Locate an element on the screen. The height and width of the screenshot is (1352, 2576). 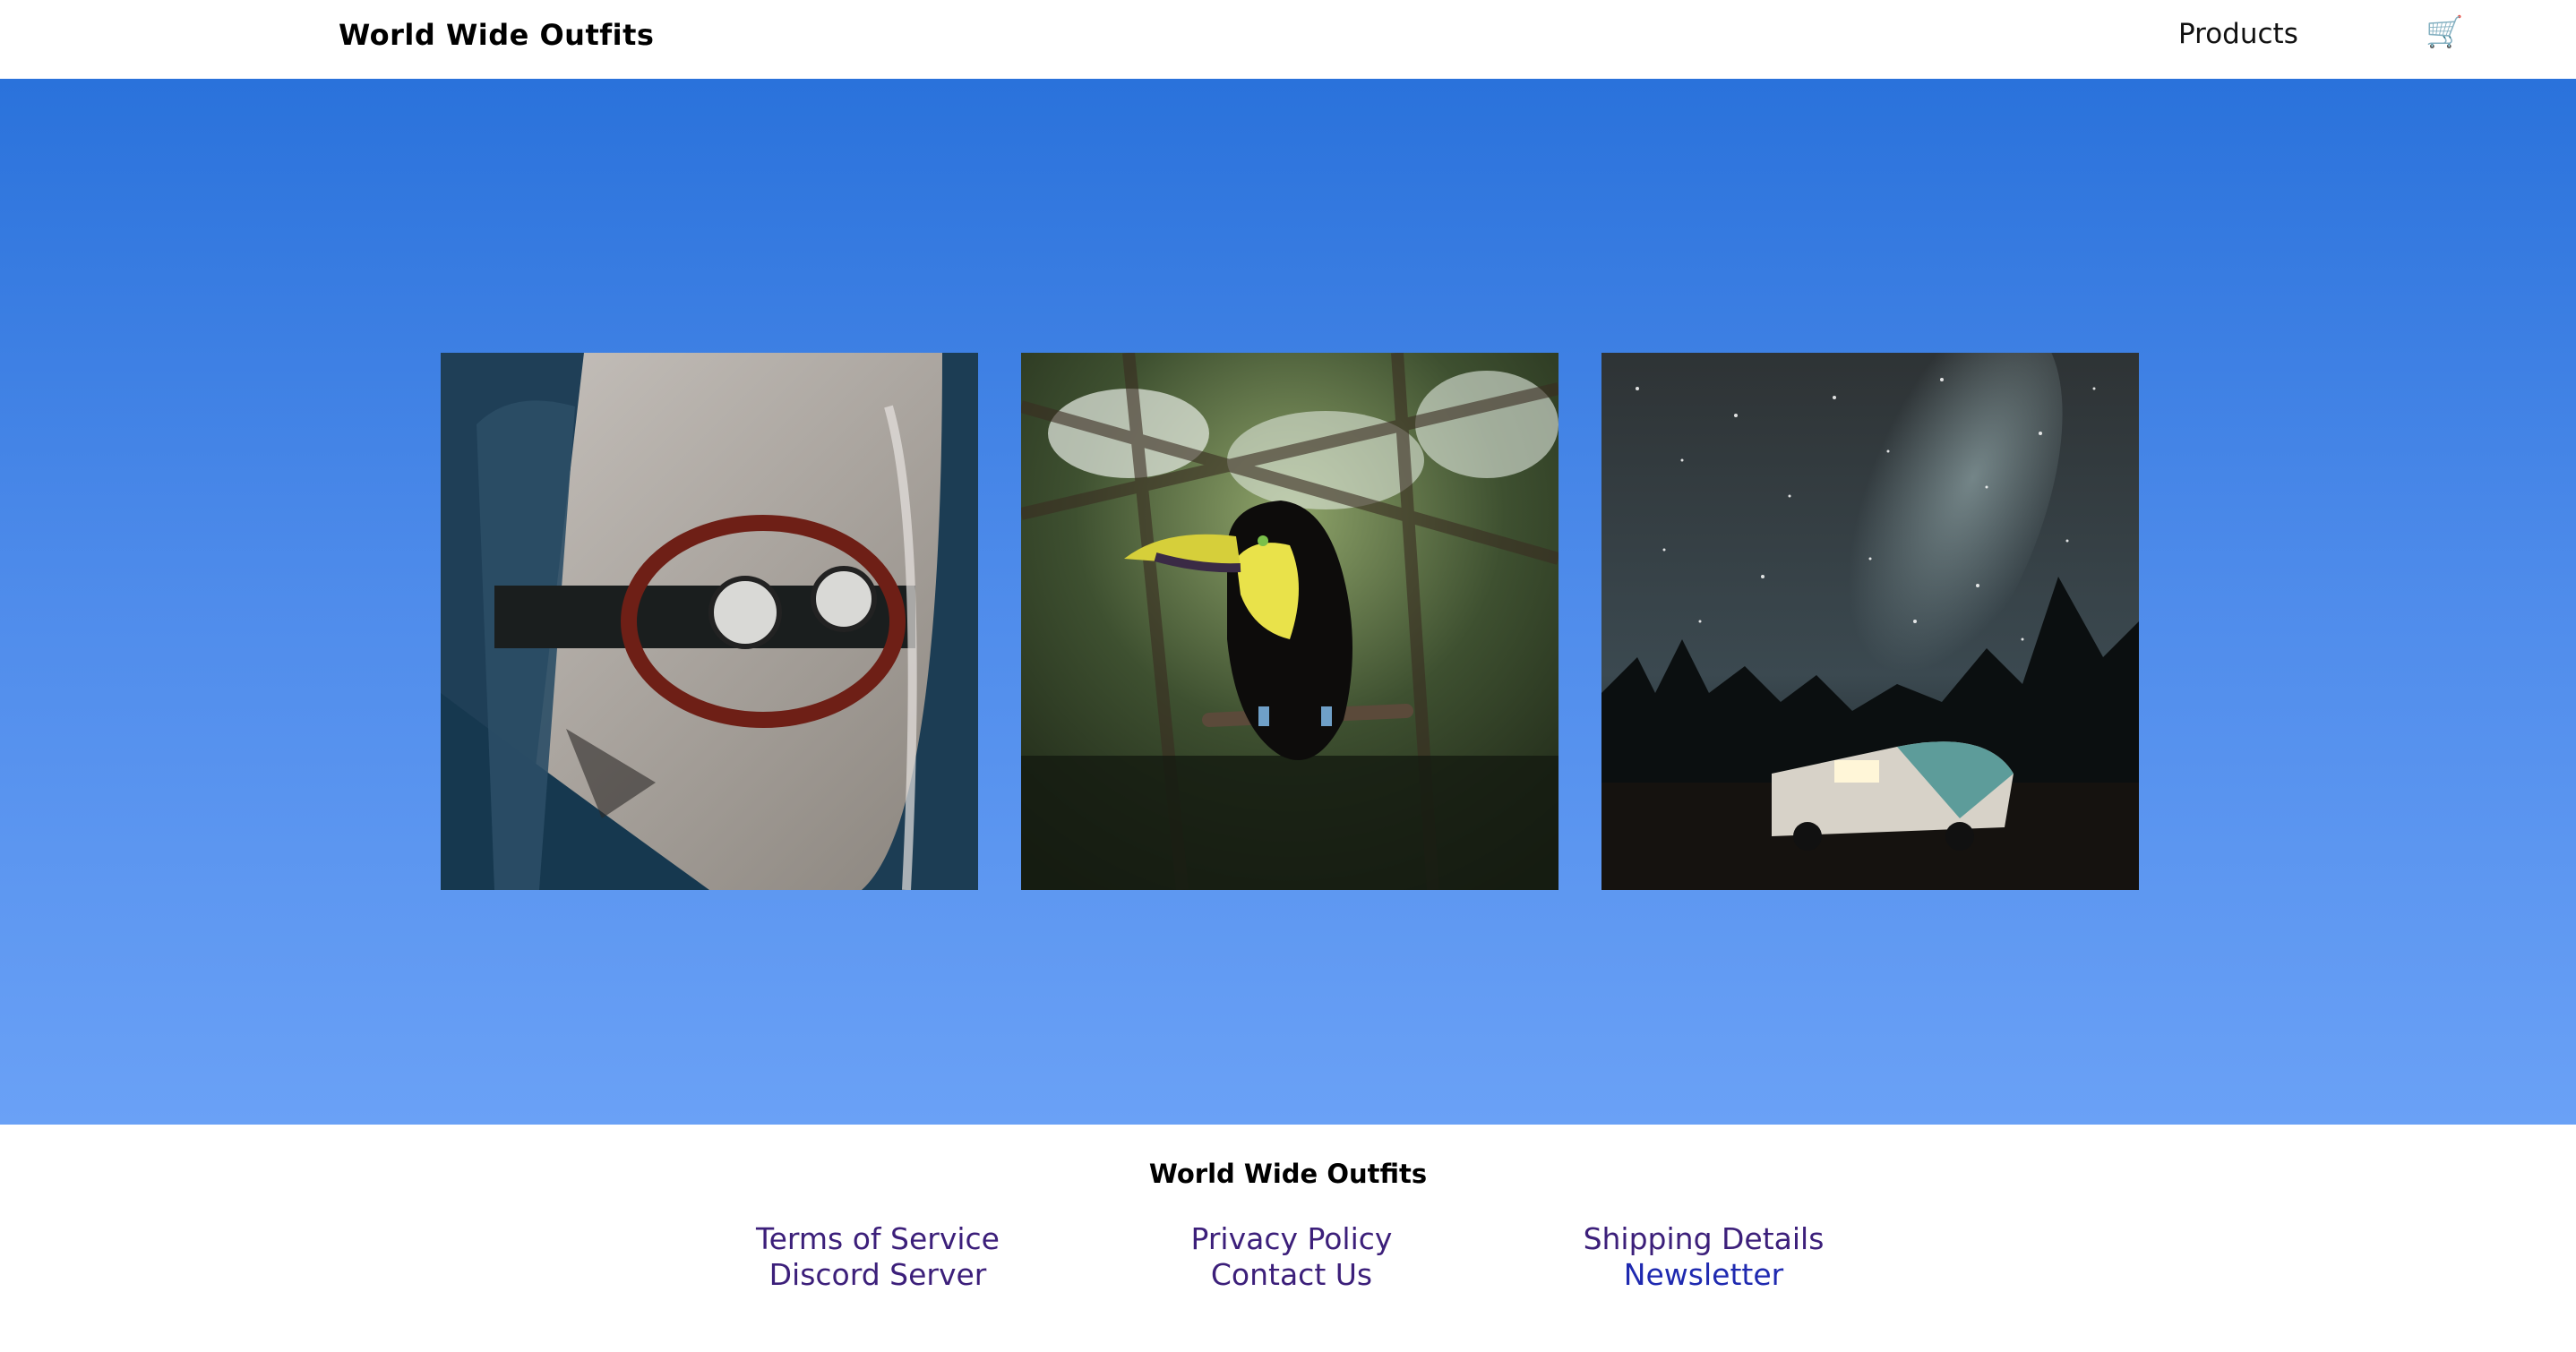
footer-column-3: Shipping Details Newsletter is located at coordinates (1703, 1257).